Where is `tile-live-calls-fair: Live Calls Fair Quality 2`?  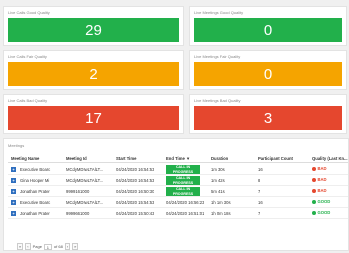 tile-live-calls-fair: Live Calls Fair Quality 2 is located at coordinates (93, 70).